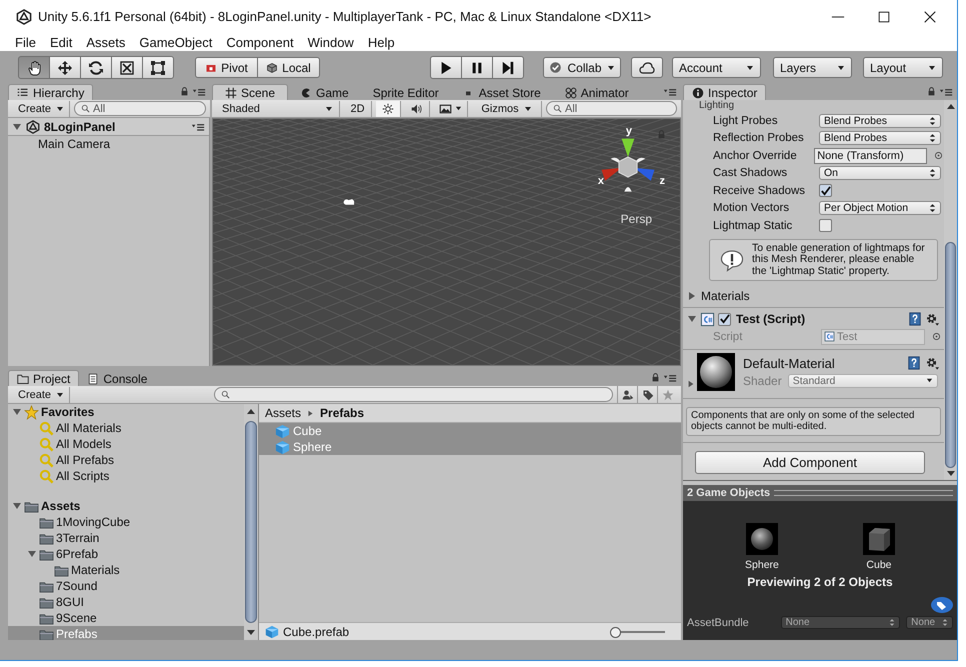 The width and height of the screenshot is (966, 667). What do you see at coordinates (126, 570) in the screenshot?
I see `tree-item: Materials` at bounding box center [126, 570].